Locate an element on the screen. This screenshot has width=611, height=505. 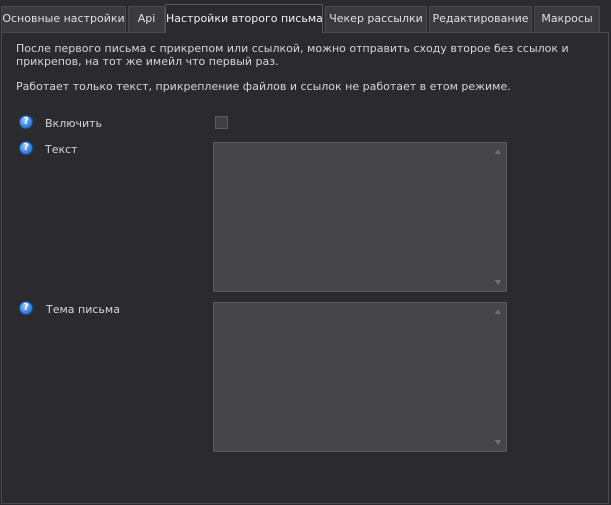
subject-textarea-scrollbar is located at coordinates (498, 377).